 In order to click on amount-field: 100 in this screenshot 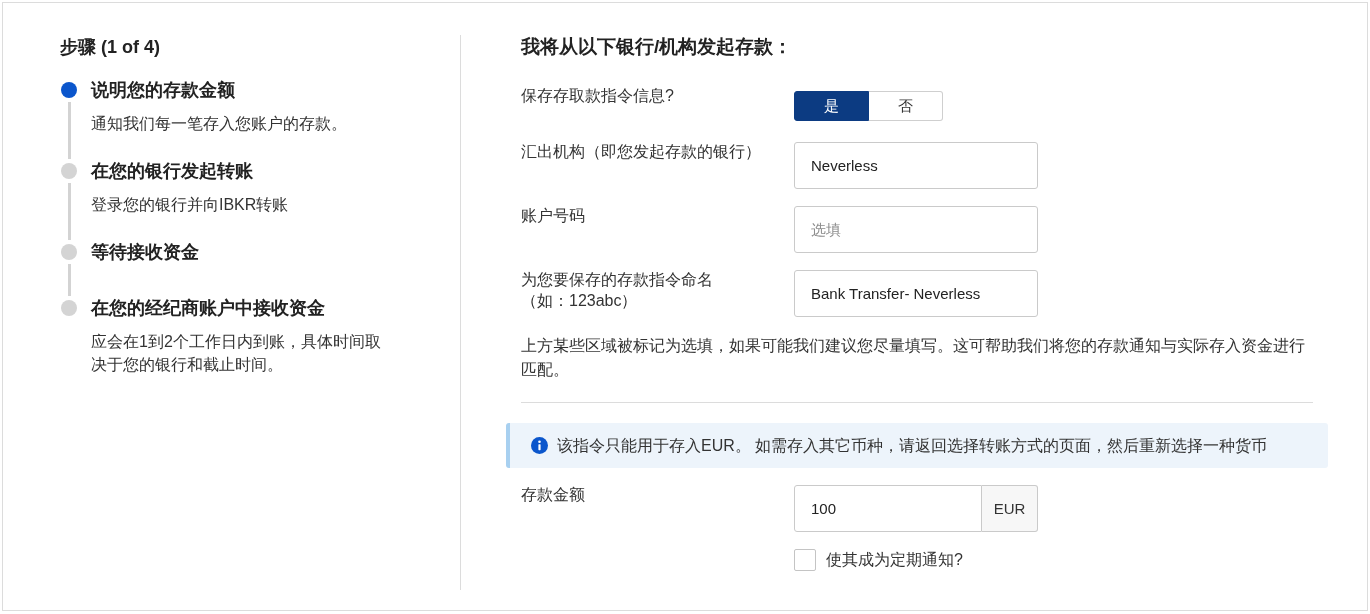, I will do `click(888, 508)`.